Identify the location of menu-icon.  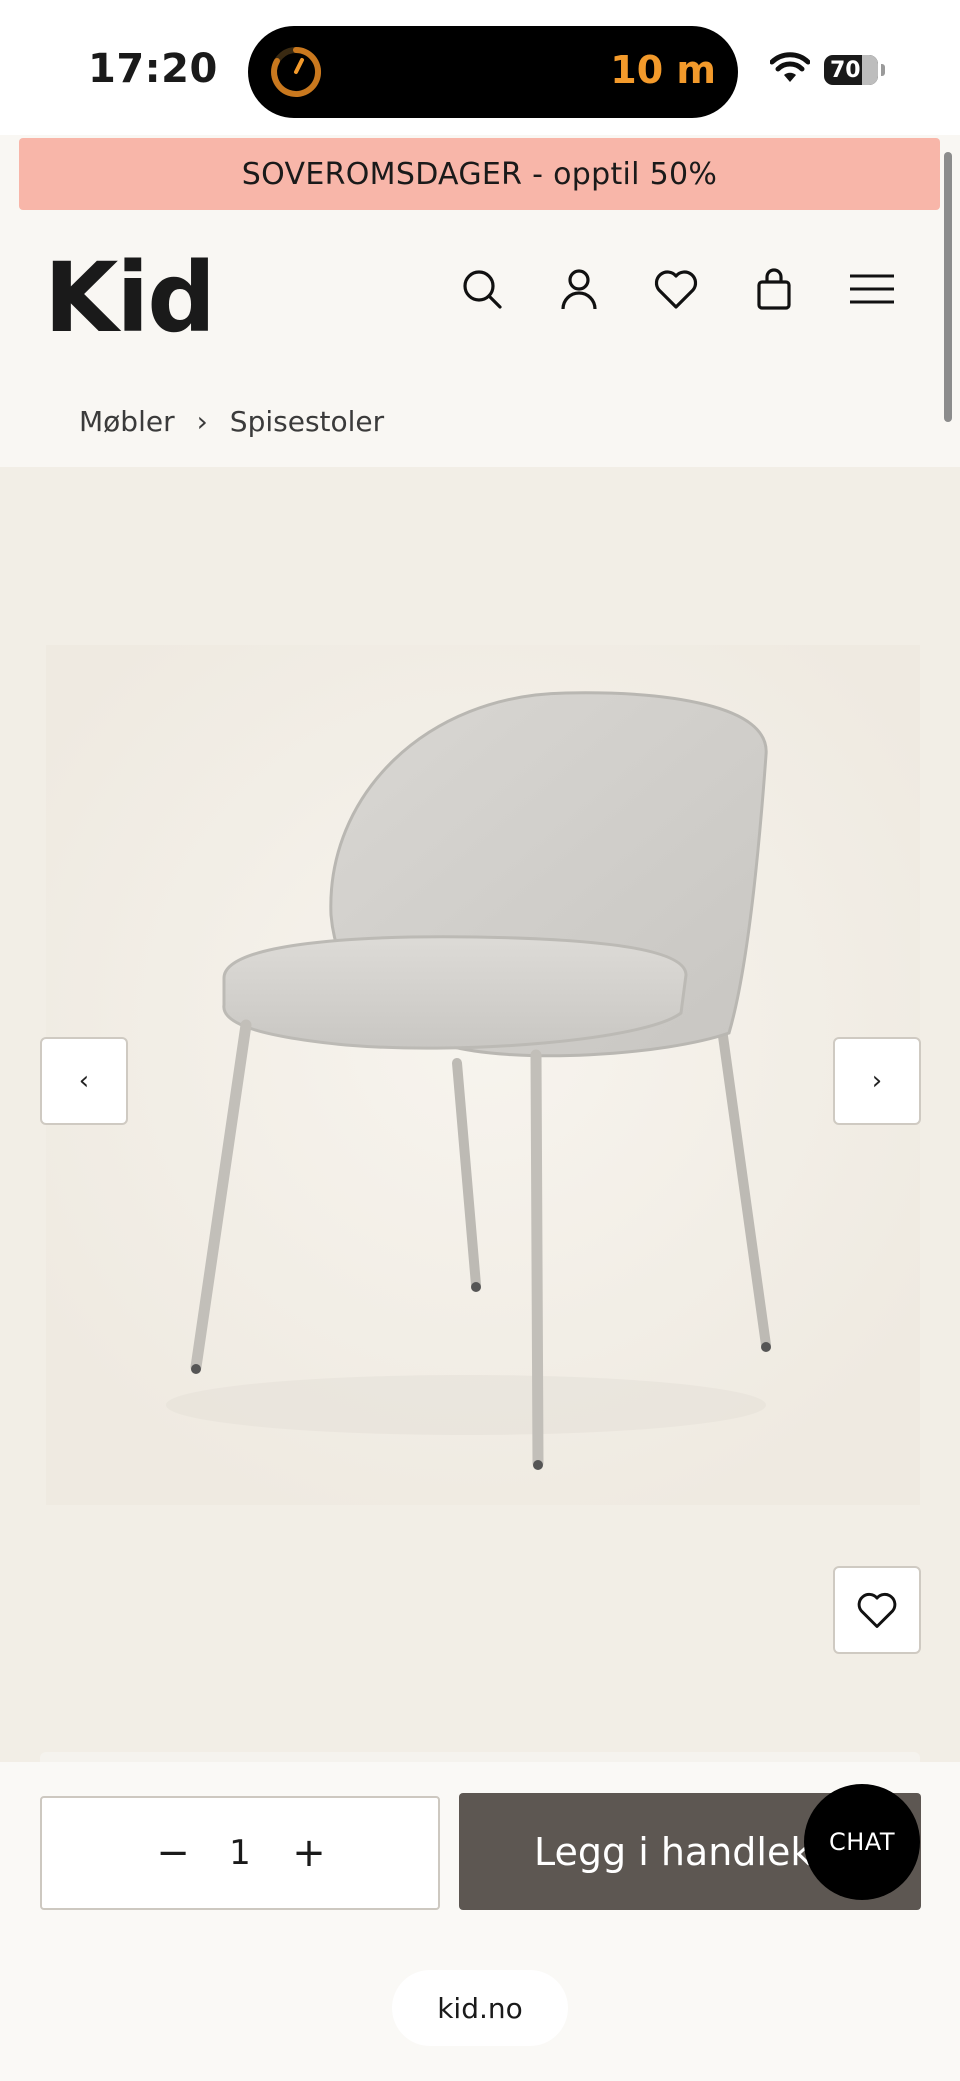
(872, 289).